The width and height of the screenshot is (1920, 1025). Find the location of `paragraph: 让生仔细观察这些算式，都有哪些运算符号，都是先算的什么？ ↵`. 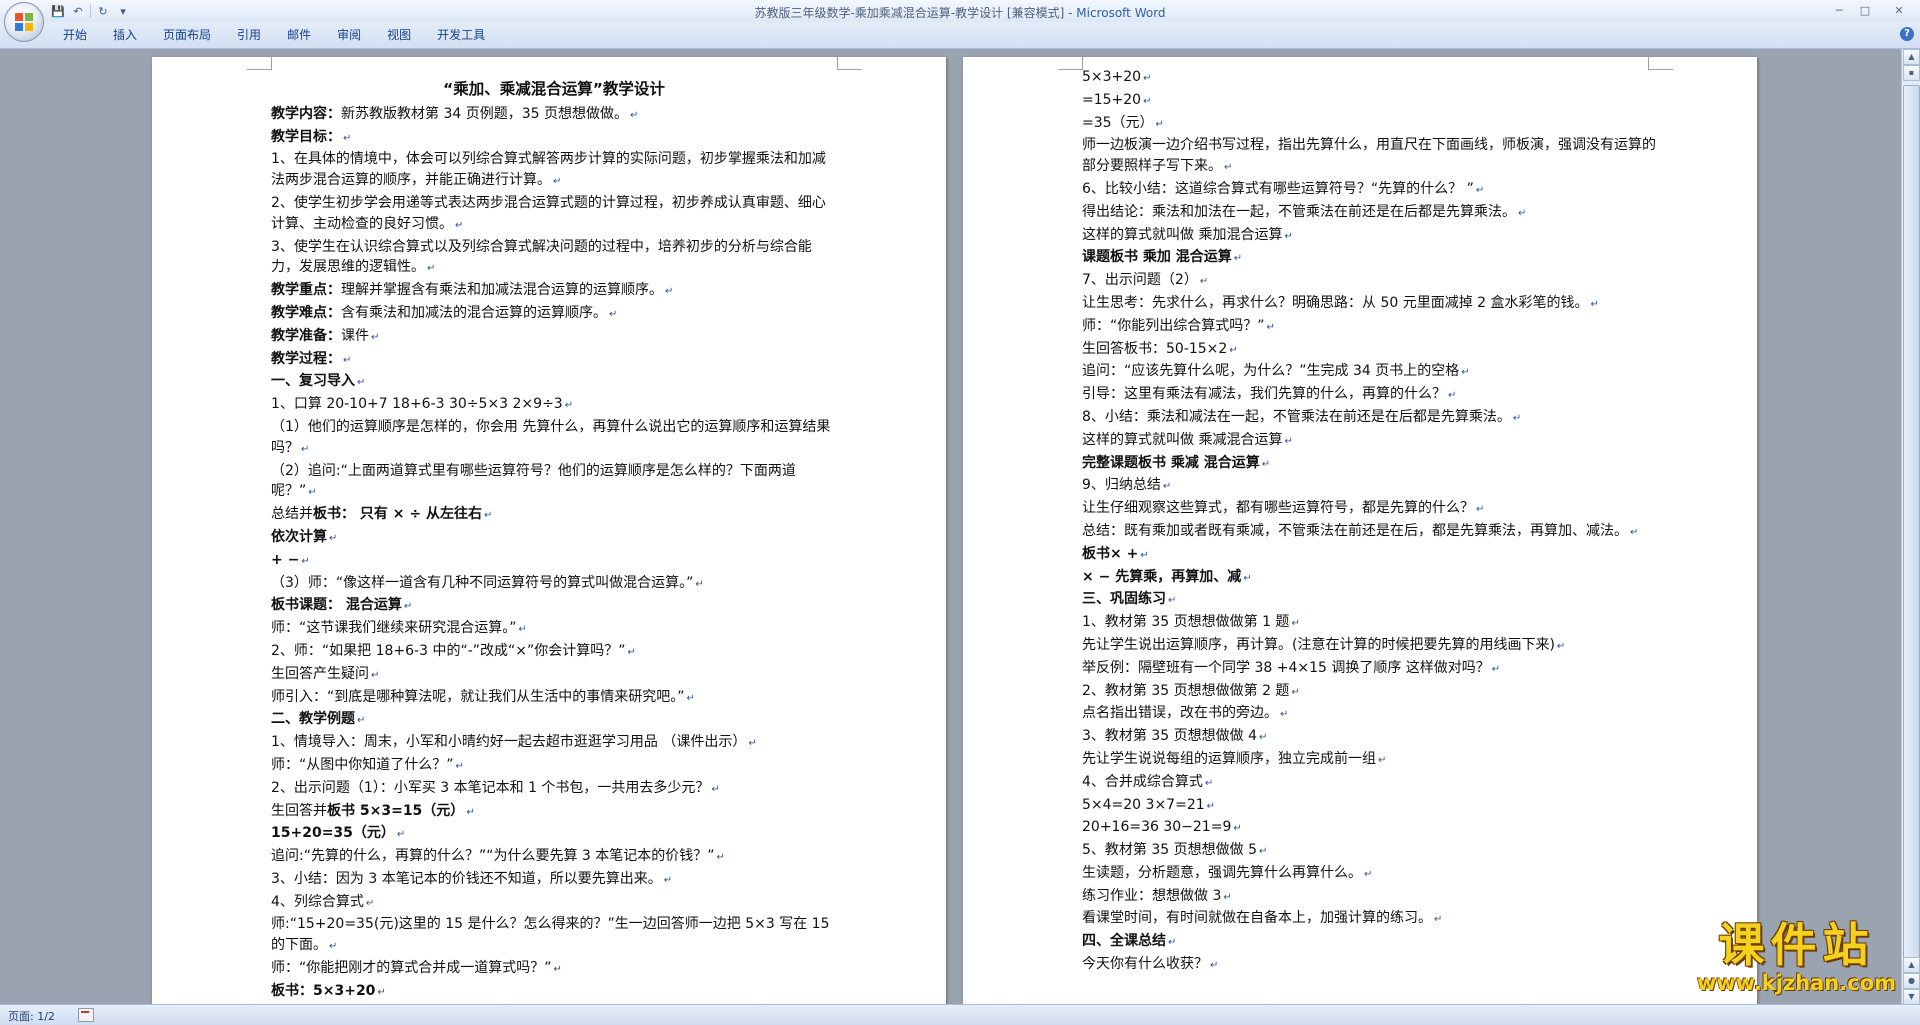

paragraph: 让生仔细观察这些算式，都有哪些运算符号，都是先算的什么？ ↵ is located at coordinates (1372, 509).